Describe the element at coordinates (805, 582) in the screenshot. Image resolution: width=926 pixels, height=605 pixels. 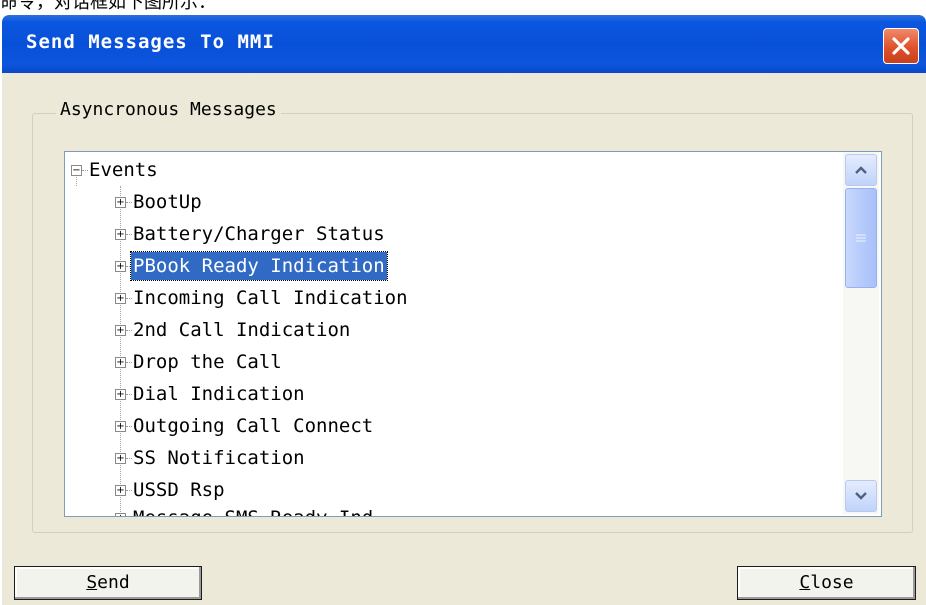
I see `close-accel: C` at that location.